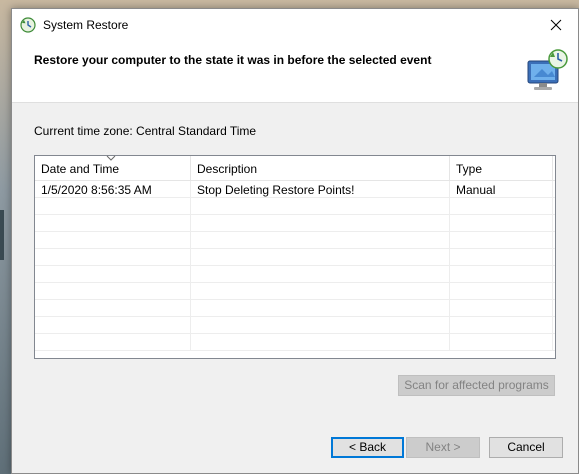  Describe the element at coordinates (295, 25) in the screenshot. I see `title-bar: System Restore` at that location.